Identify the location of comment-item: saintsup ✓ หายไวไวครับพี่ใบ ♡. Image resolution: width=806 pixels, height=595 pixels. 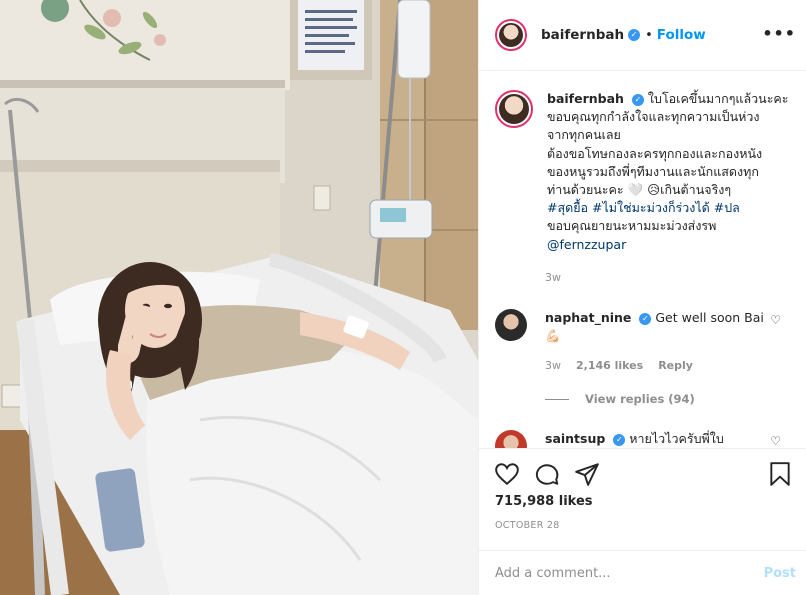
(645, 440).